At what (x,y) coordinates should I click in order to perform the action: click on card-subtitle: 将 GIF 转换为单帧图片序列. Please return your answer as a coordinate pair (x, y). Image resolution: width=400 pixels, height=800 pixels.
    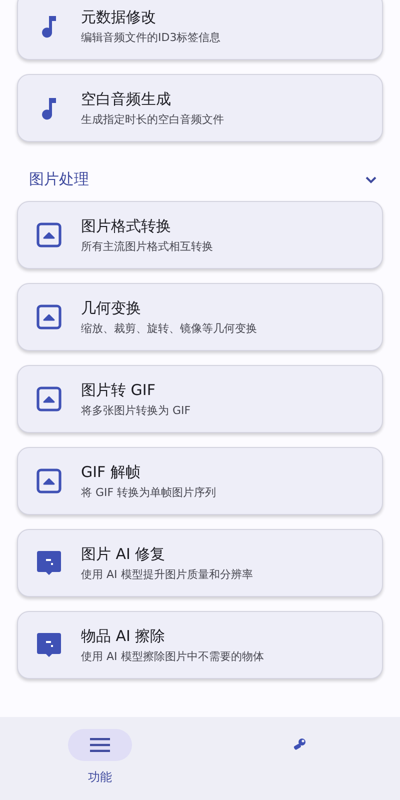
    Looking at the image, I should click on (148, 492).